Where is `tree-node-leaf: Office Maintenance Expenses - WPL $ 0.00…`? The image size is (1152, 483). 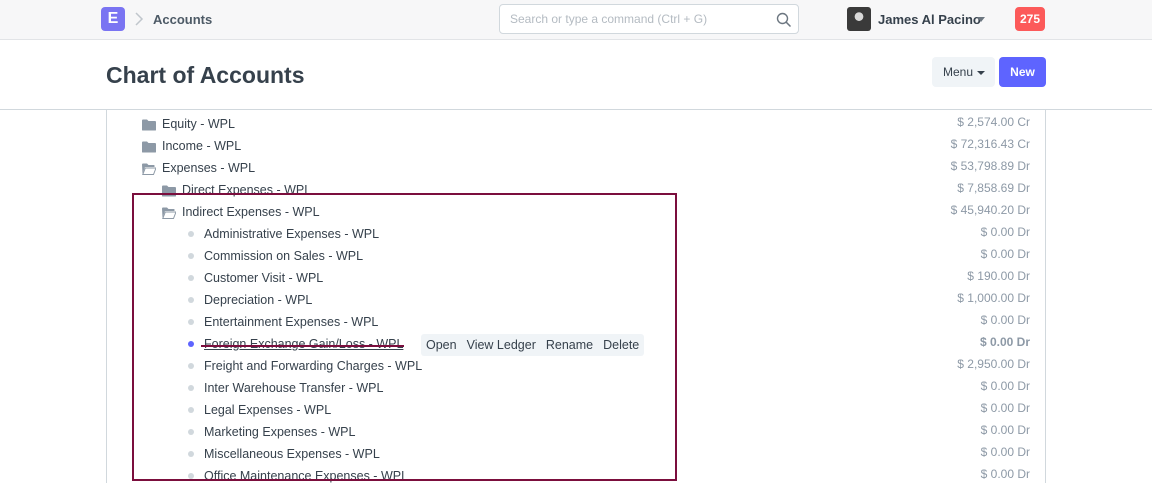
tree-node-leaf: Office Maintenance Expenses - WPL $ 0.00… is located at coordinates (576, 475).